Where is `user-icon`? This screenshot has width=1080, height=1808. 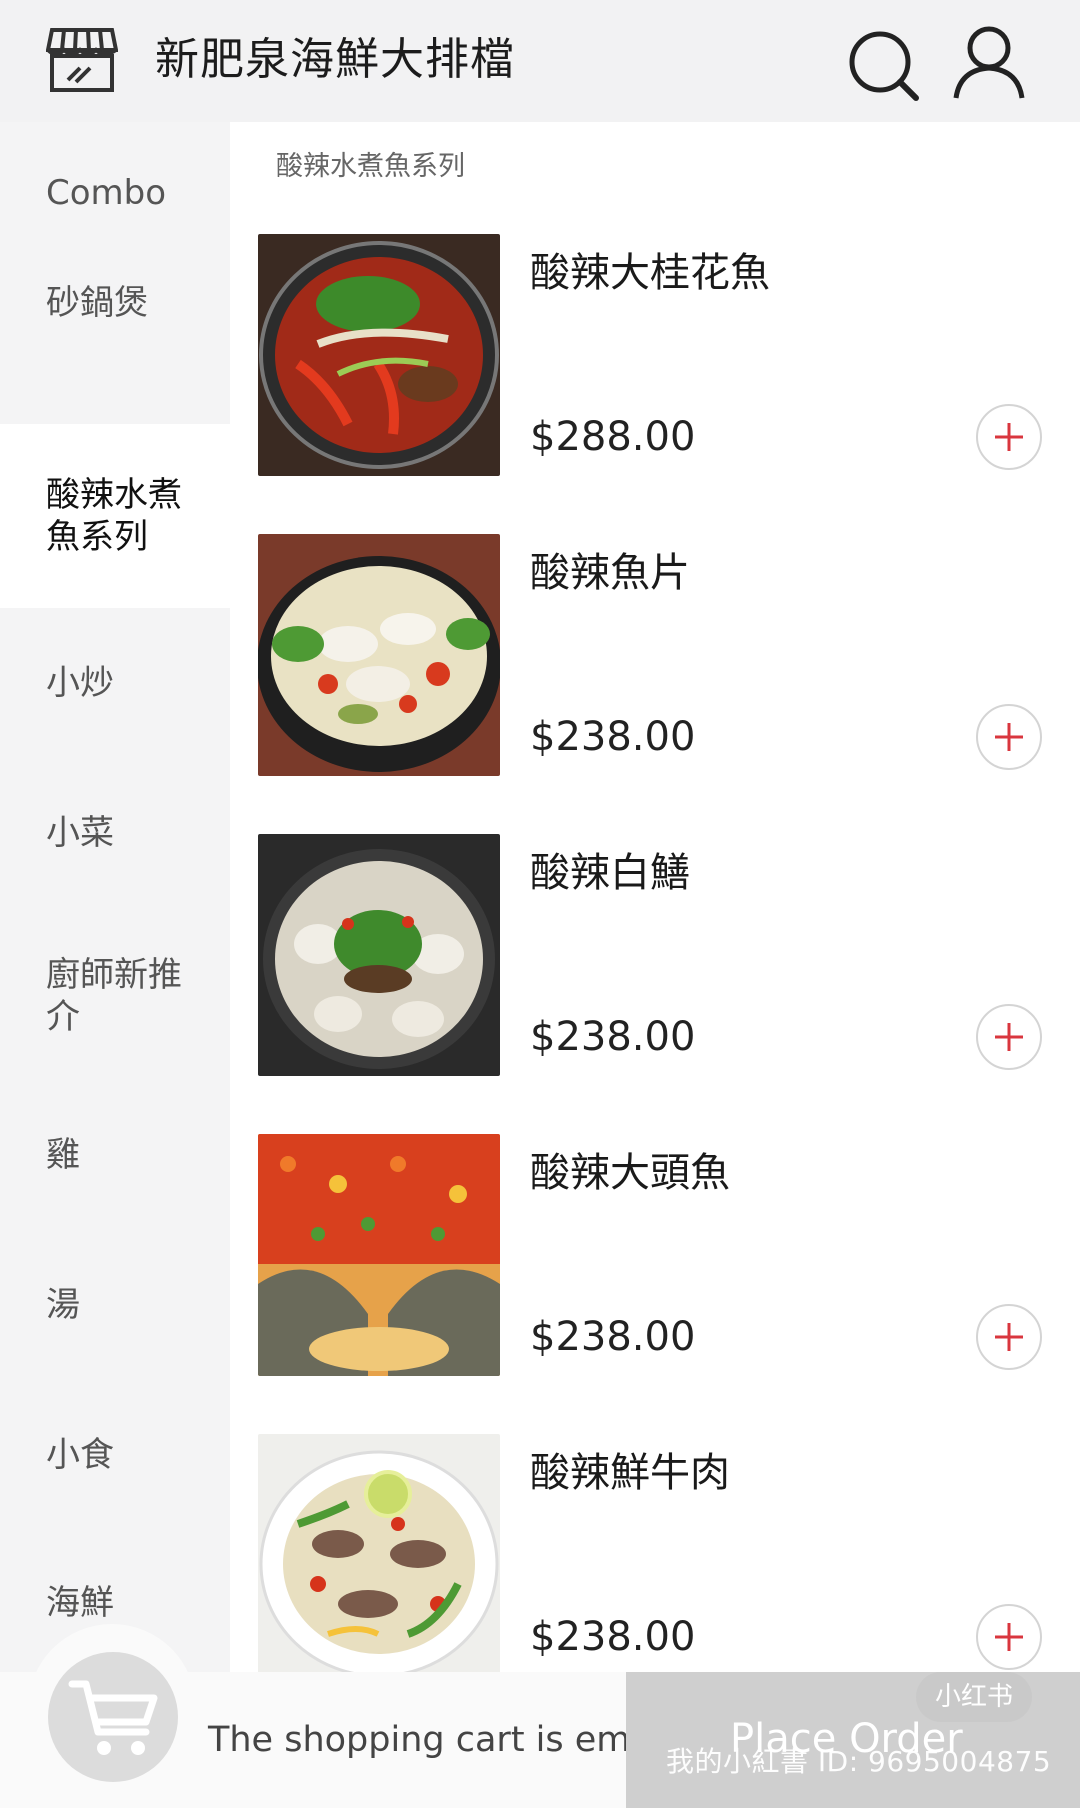 user-icon is located at coordinates (989, 63).